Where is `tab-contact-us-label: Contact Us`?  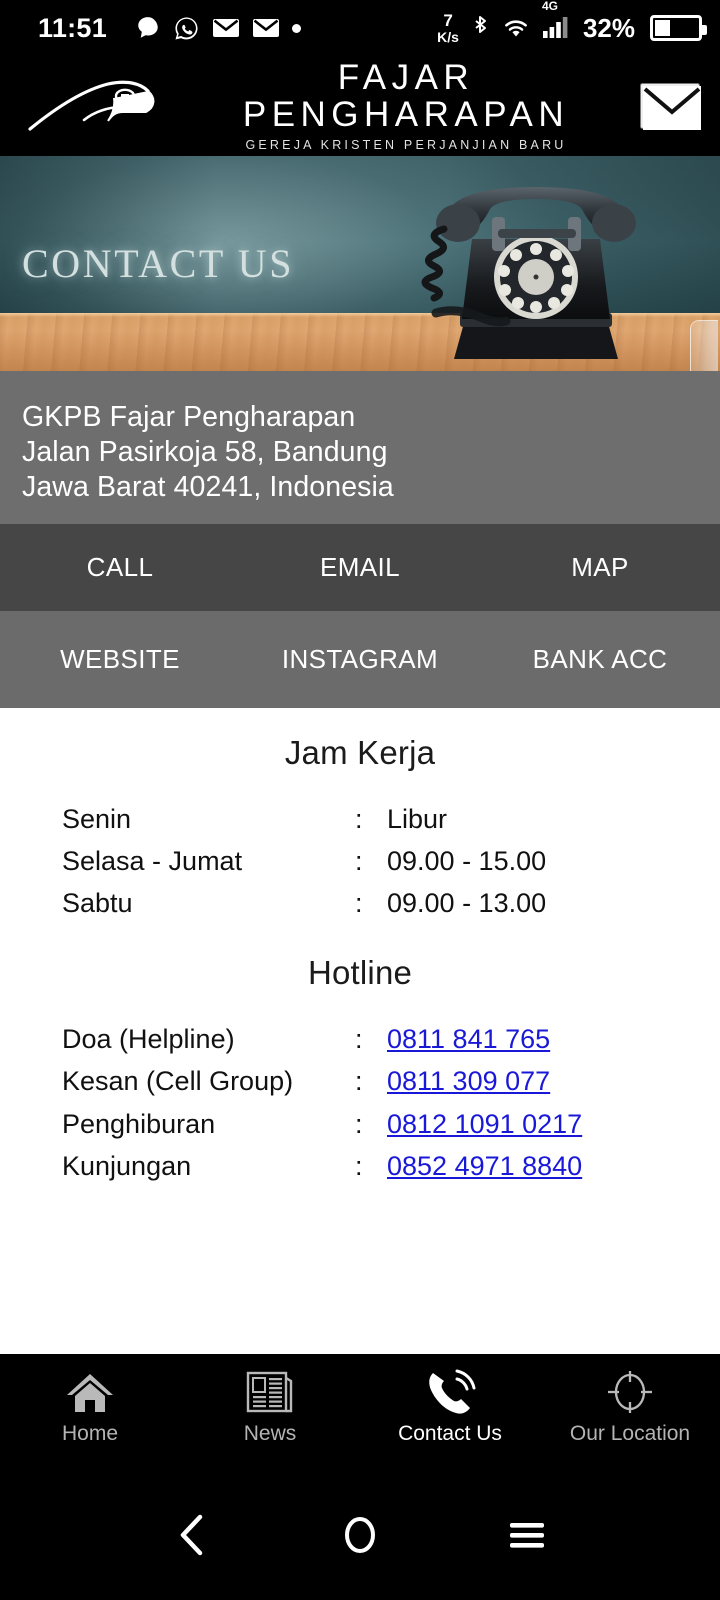
tab-contact-us-label: Contact Us is located at coordinates (450, 1433).